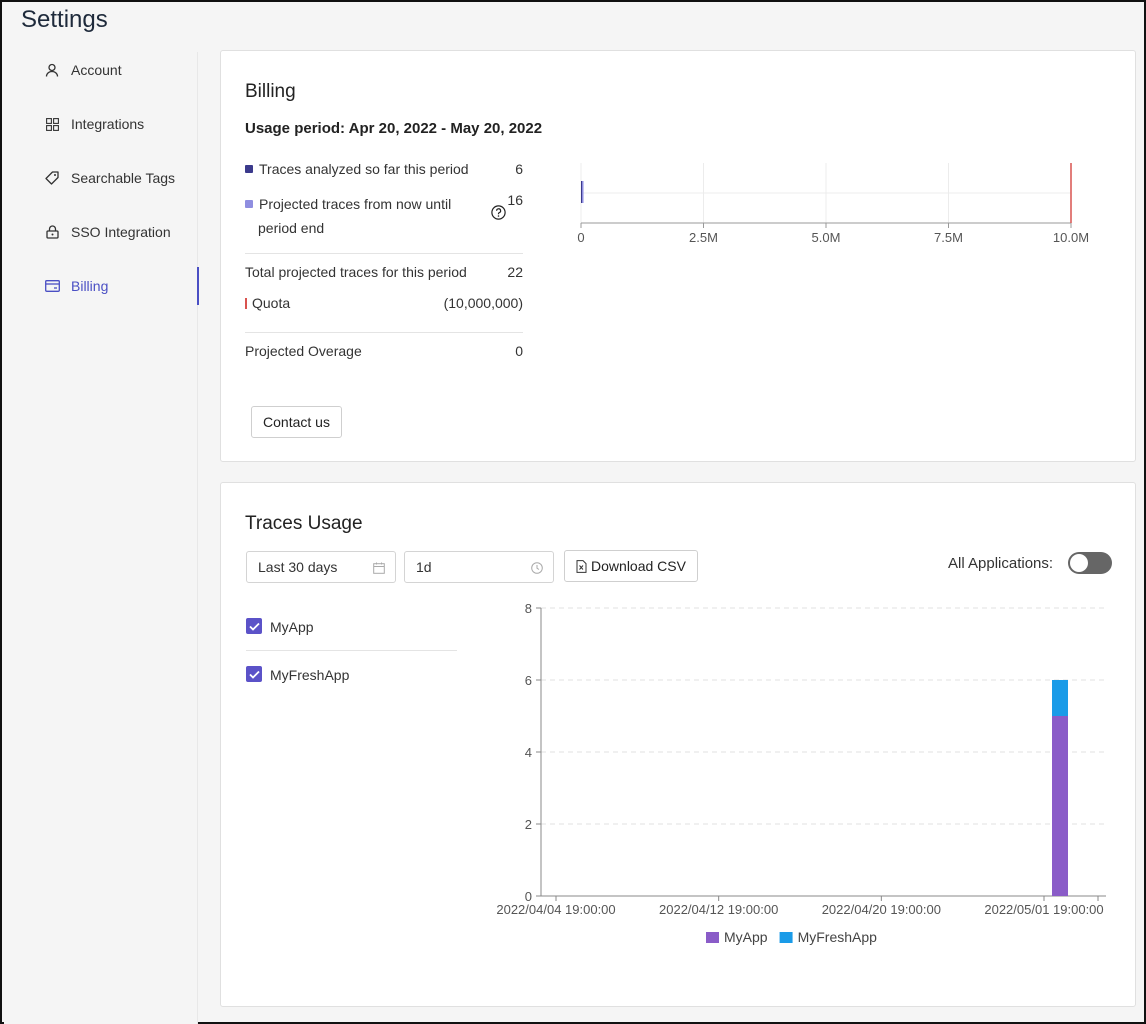 Image resolution: width=1146 pixels, height=1024 pixels. What do you see at coordinates (64, 19) in the screenshot?
I see `page-title: Settings` at bounding box center [64, 19].